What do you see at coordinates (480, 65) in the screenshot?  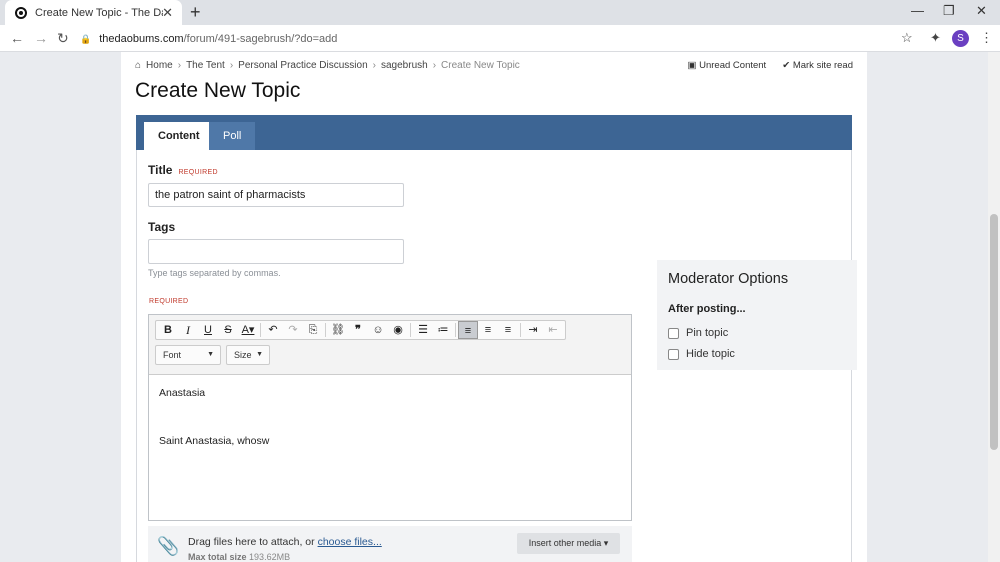 I see `breadcrumb-current: Create New Topic` at bounding box center [480, 65].